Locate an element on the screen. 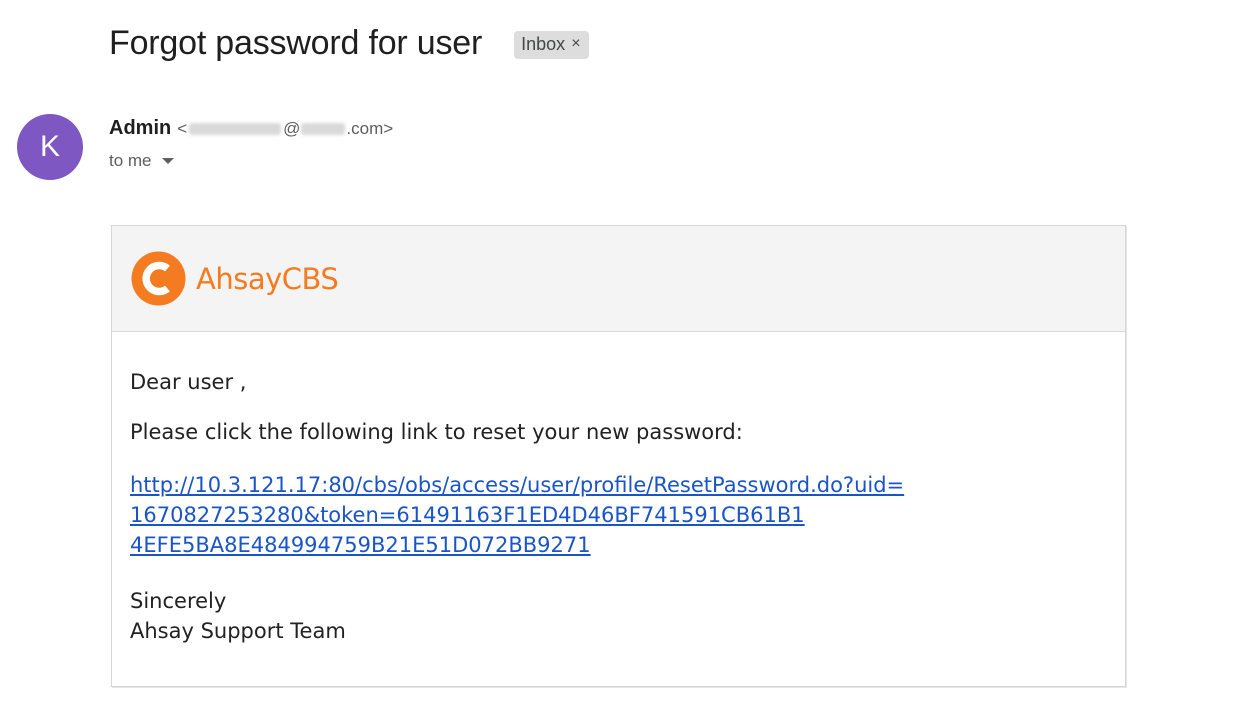 This screenshot has width=1249, height=720. brand-header: AhsayCBS is located at coordinates (618, 279).